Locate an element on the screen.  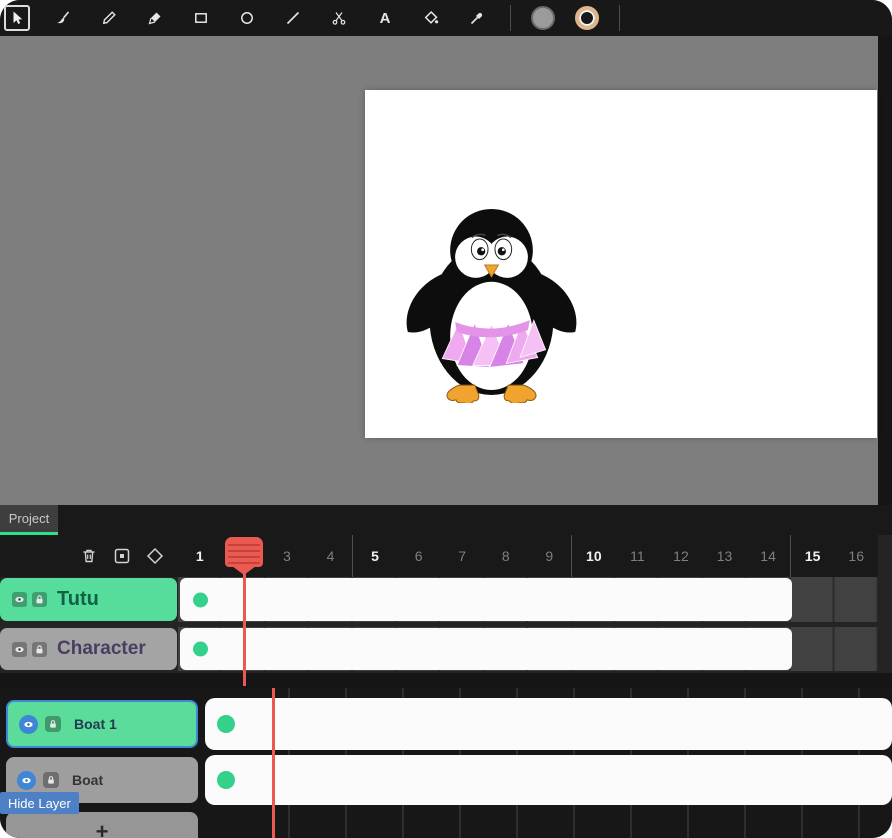
eyedropper-tool-button is located at coordinates (477, 18).